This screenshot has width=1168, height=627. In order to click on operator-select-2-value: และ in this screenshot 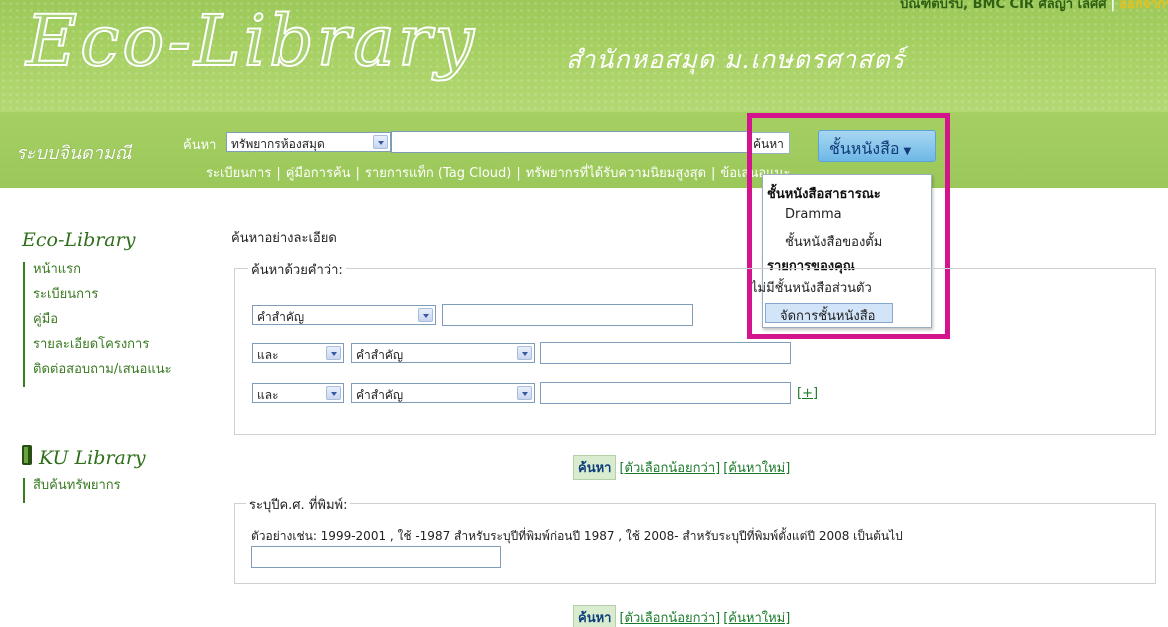, I will do `click(268, 355)`.